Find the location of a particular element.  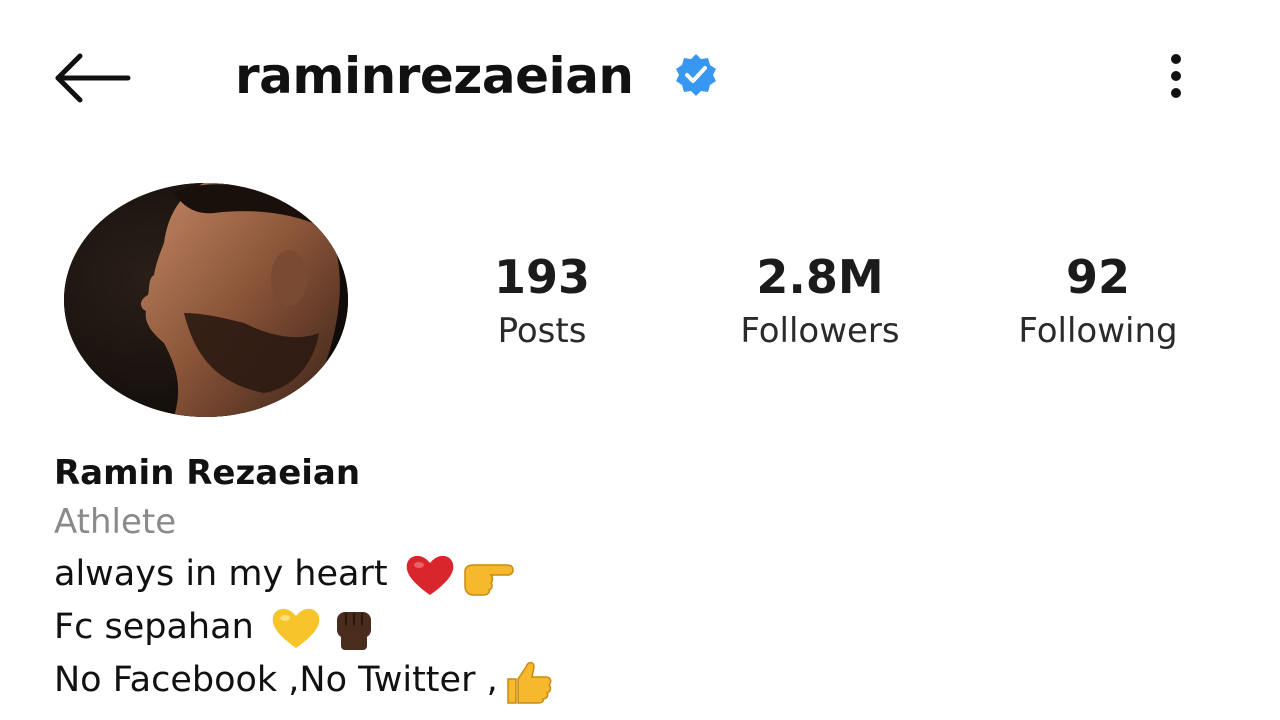

bio-line: Fc sepahan is located at coordinates (554, 627).